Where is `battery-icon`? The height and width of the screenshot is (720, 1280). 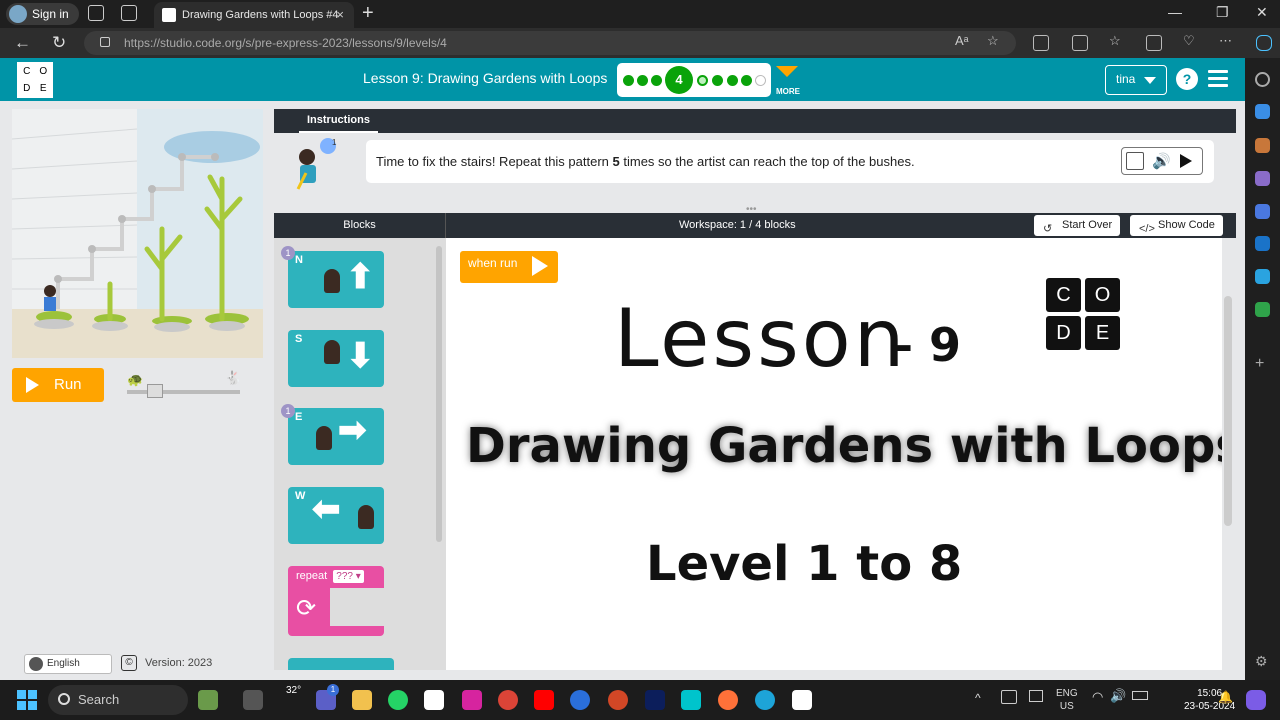 battery-icon is located at coordinates (1140, 695).